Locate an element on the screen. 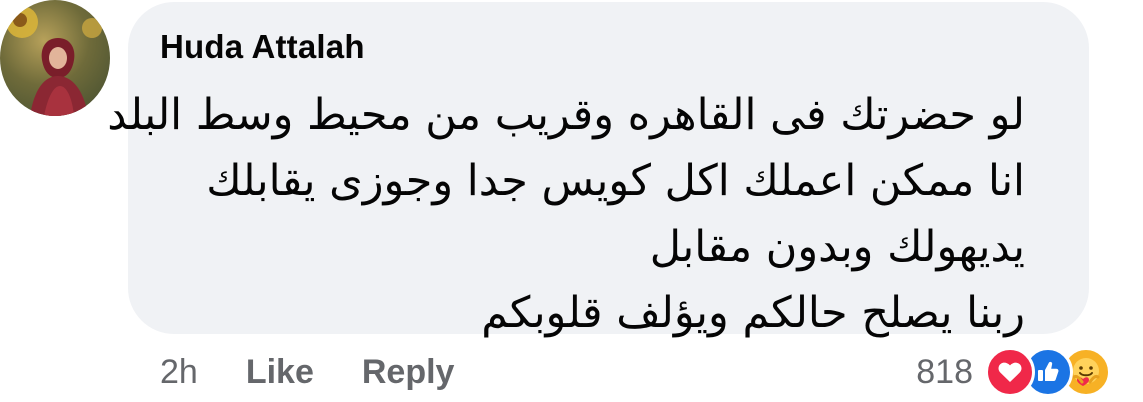 This screenshot has height=402, width=1143. comment-author-name: Huda Attalah is located at coordinates (262, 47).